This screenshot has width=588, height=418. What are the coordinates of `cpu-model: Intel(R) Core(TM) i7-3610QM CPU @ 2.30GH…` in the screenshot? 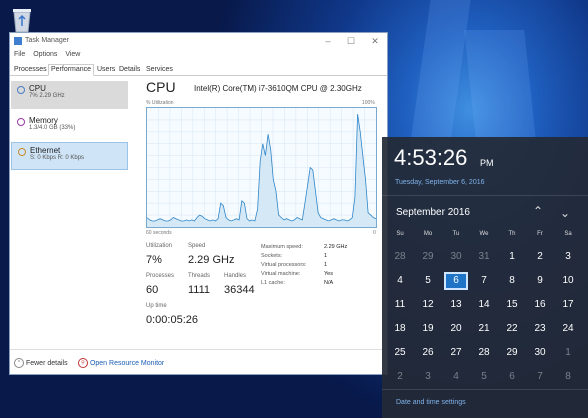 It's located at (278, 88).